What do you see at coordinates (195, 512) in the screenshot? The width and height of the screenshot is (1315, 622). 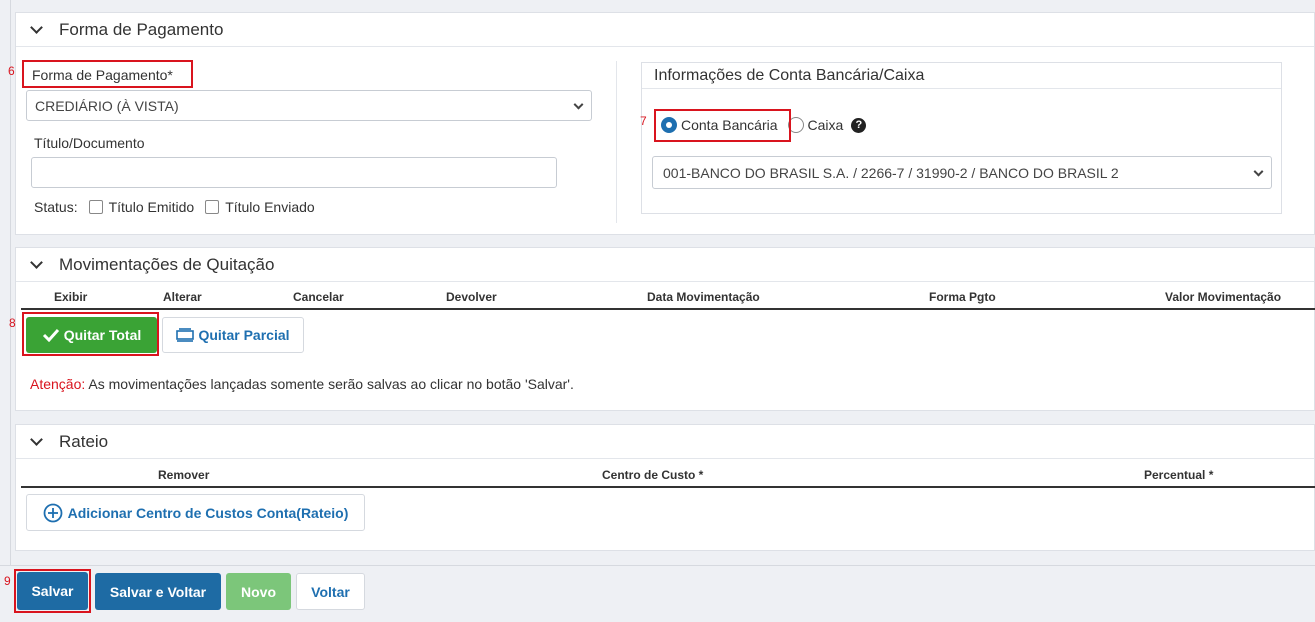 I see `add-cost-center-button: Adicionar Centro de Custos Conta(Rateio)` at bounding box center [195, 512].